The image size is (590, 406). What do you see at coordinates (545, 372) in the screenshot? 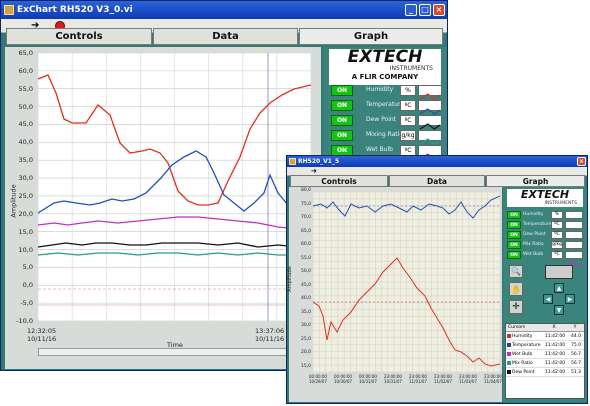
I see `cursor-row: Dew Point 11:42:00 51.3` at bounding box center [545, 372].